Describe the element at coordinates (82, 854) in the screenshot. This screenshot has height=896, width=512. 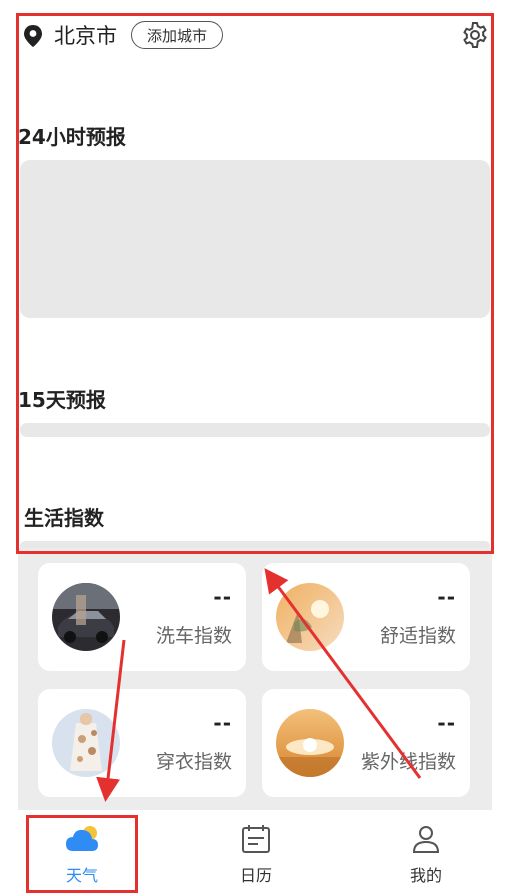
I see `annotation-frame-tab` at that location.